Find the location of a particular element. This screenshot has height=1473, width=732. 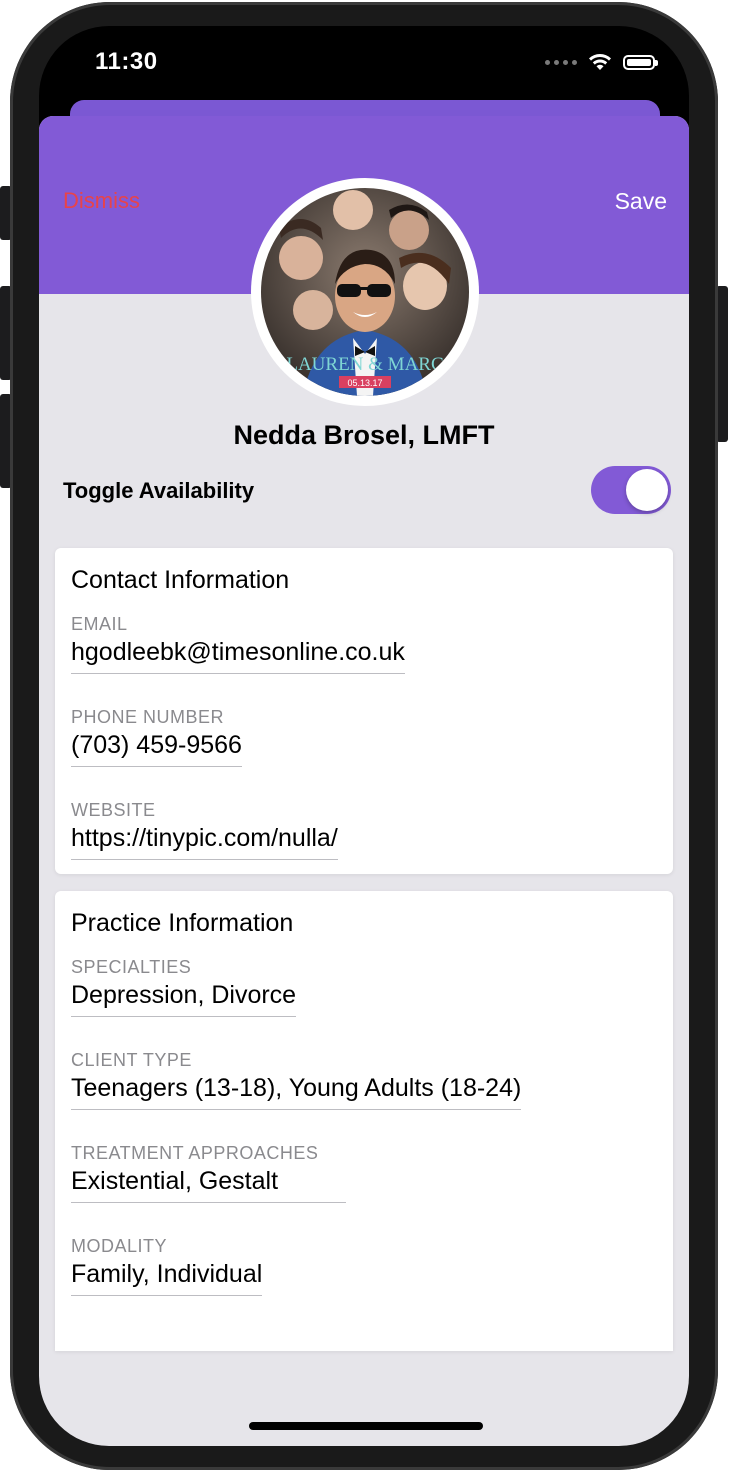

avatar-photo: LAUREN & MARC 05.13.17 is located at coordinates (365, 292).